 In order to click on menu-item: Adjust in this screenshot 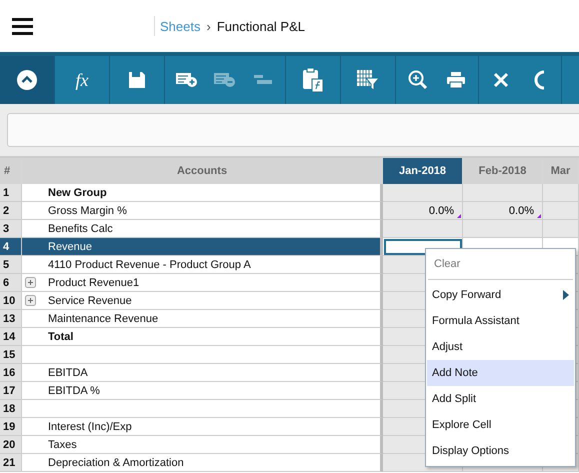, I will do `click(500, 347)`.